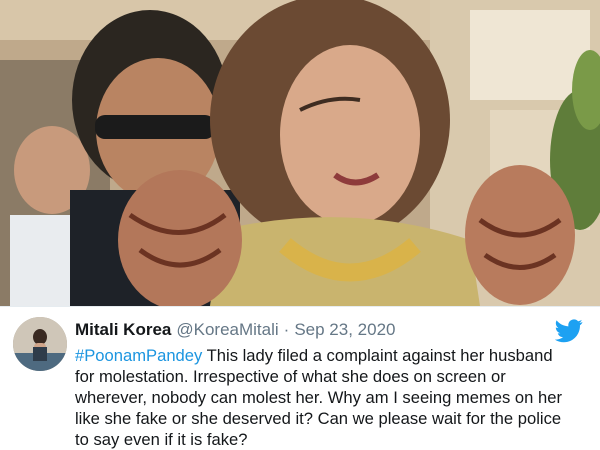 The width and height of the screenshot is (600, 450). Describe the element at coordinates (344, 330) in the screenshot. I see `tweet-date: Sep 23, 2020` at that location.